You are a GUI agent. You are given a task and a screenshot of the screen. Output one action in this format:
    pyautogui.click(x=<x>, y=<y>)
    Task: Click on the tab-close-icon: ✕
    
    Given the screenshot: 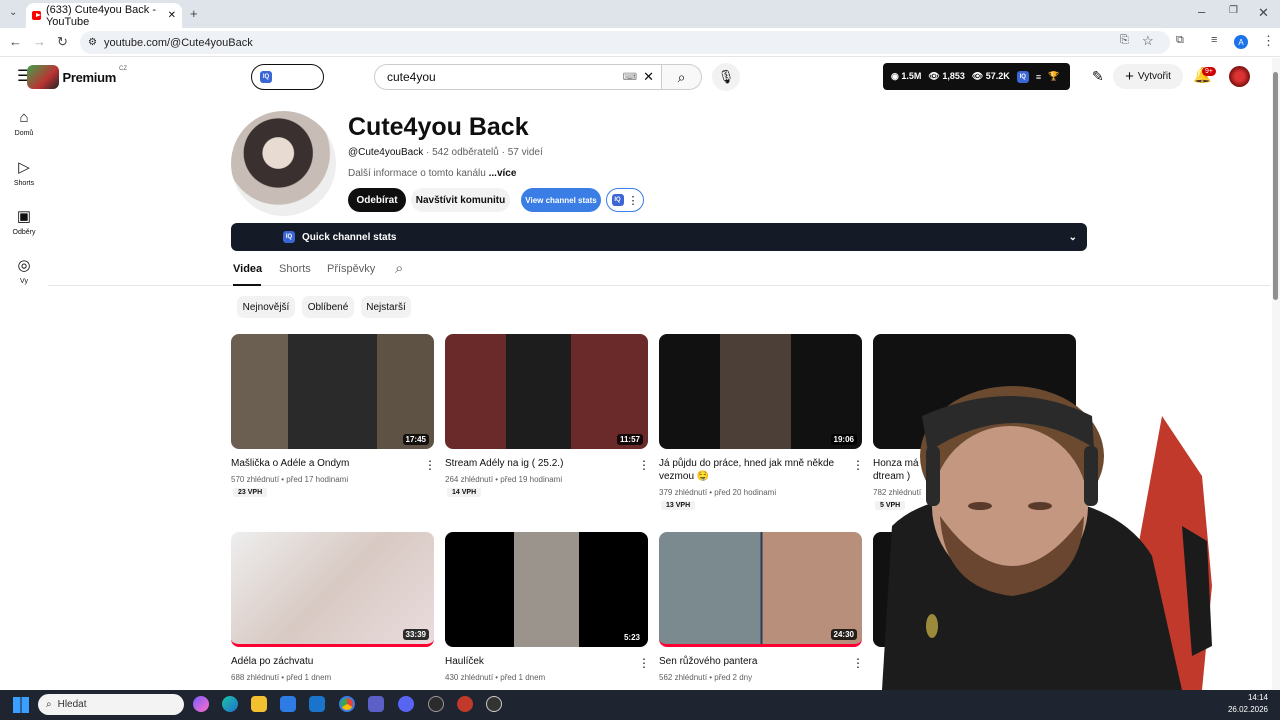 What is the action you would take?
    pyautogui.click(x=172, y=15)
    